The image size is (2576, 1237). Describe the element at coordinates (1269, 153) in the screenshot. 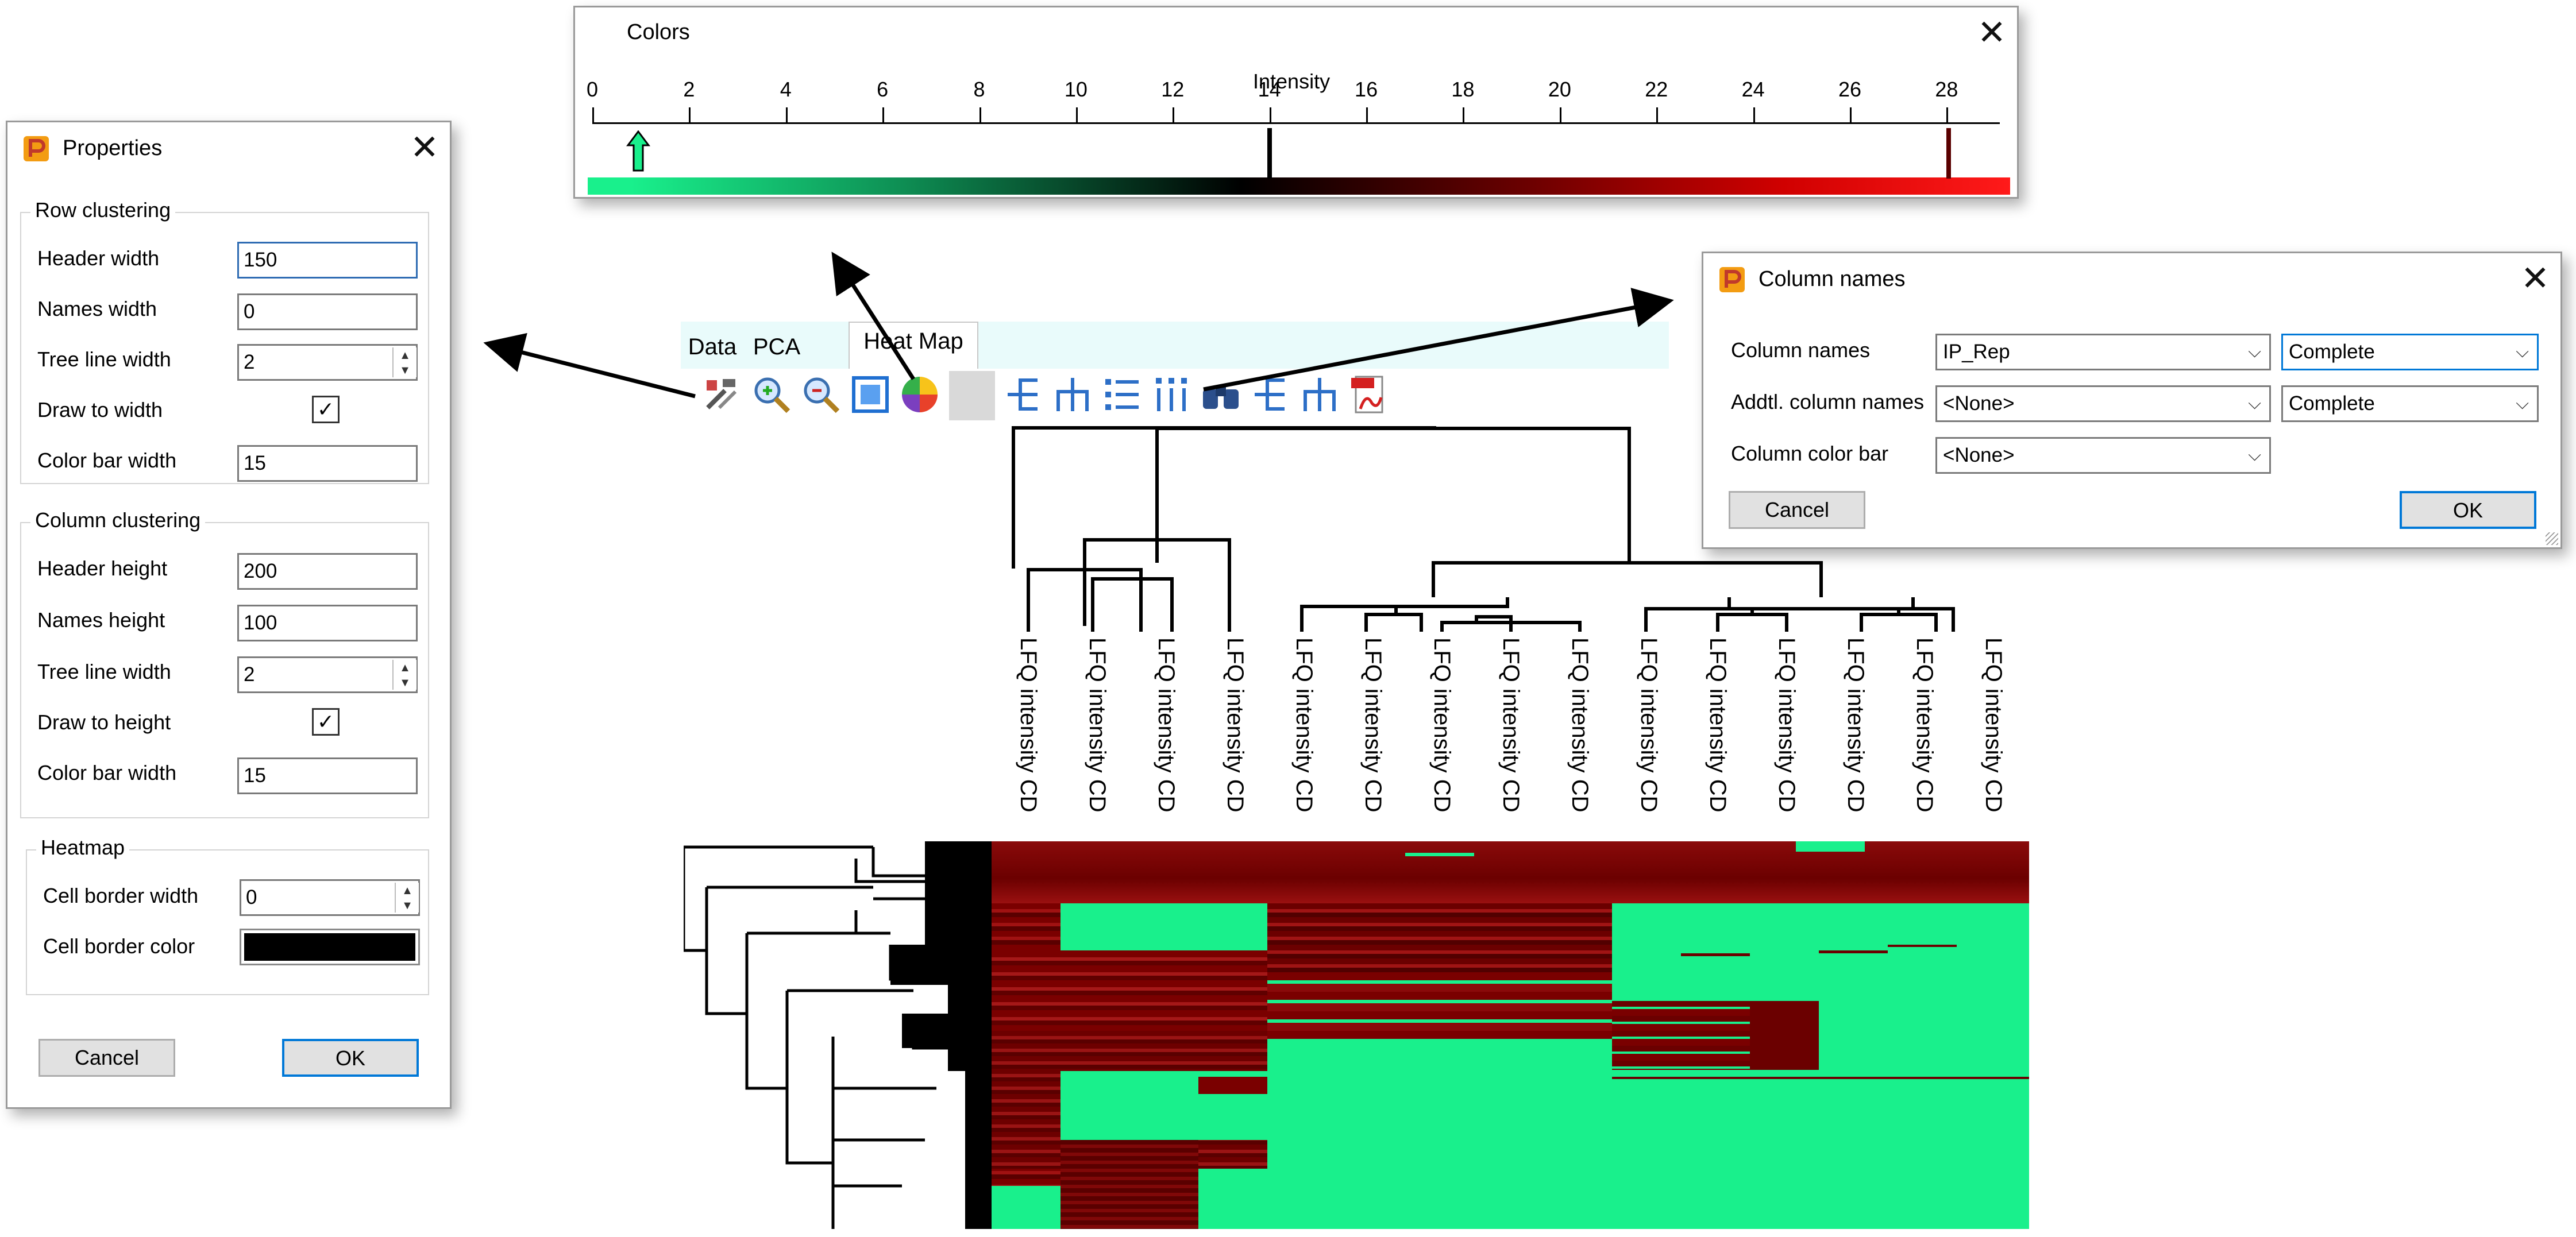

I see `midpoint-marker` at that location.